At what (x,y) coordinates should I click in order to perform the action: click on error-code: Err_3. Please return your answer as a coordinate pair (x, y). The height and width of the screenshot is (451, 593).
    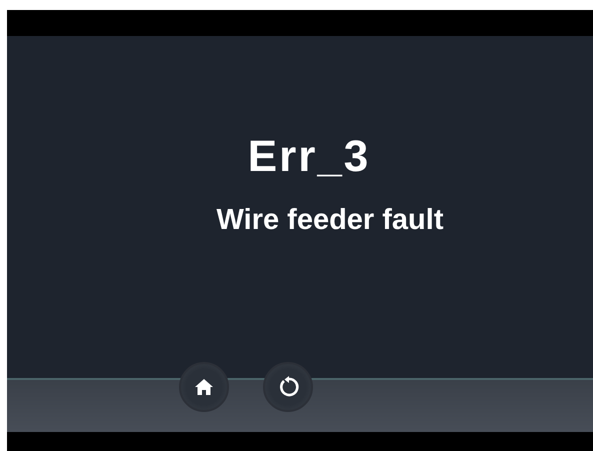
    Looking at the image, I should click on (309, 157).